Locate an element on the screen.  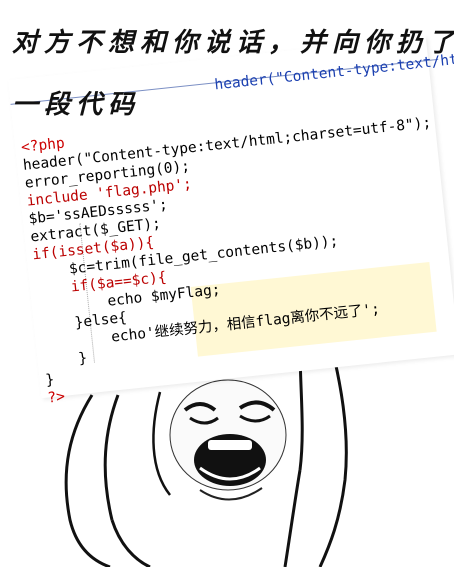
code-line-14: } is located at coordinates (50, 380).